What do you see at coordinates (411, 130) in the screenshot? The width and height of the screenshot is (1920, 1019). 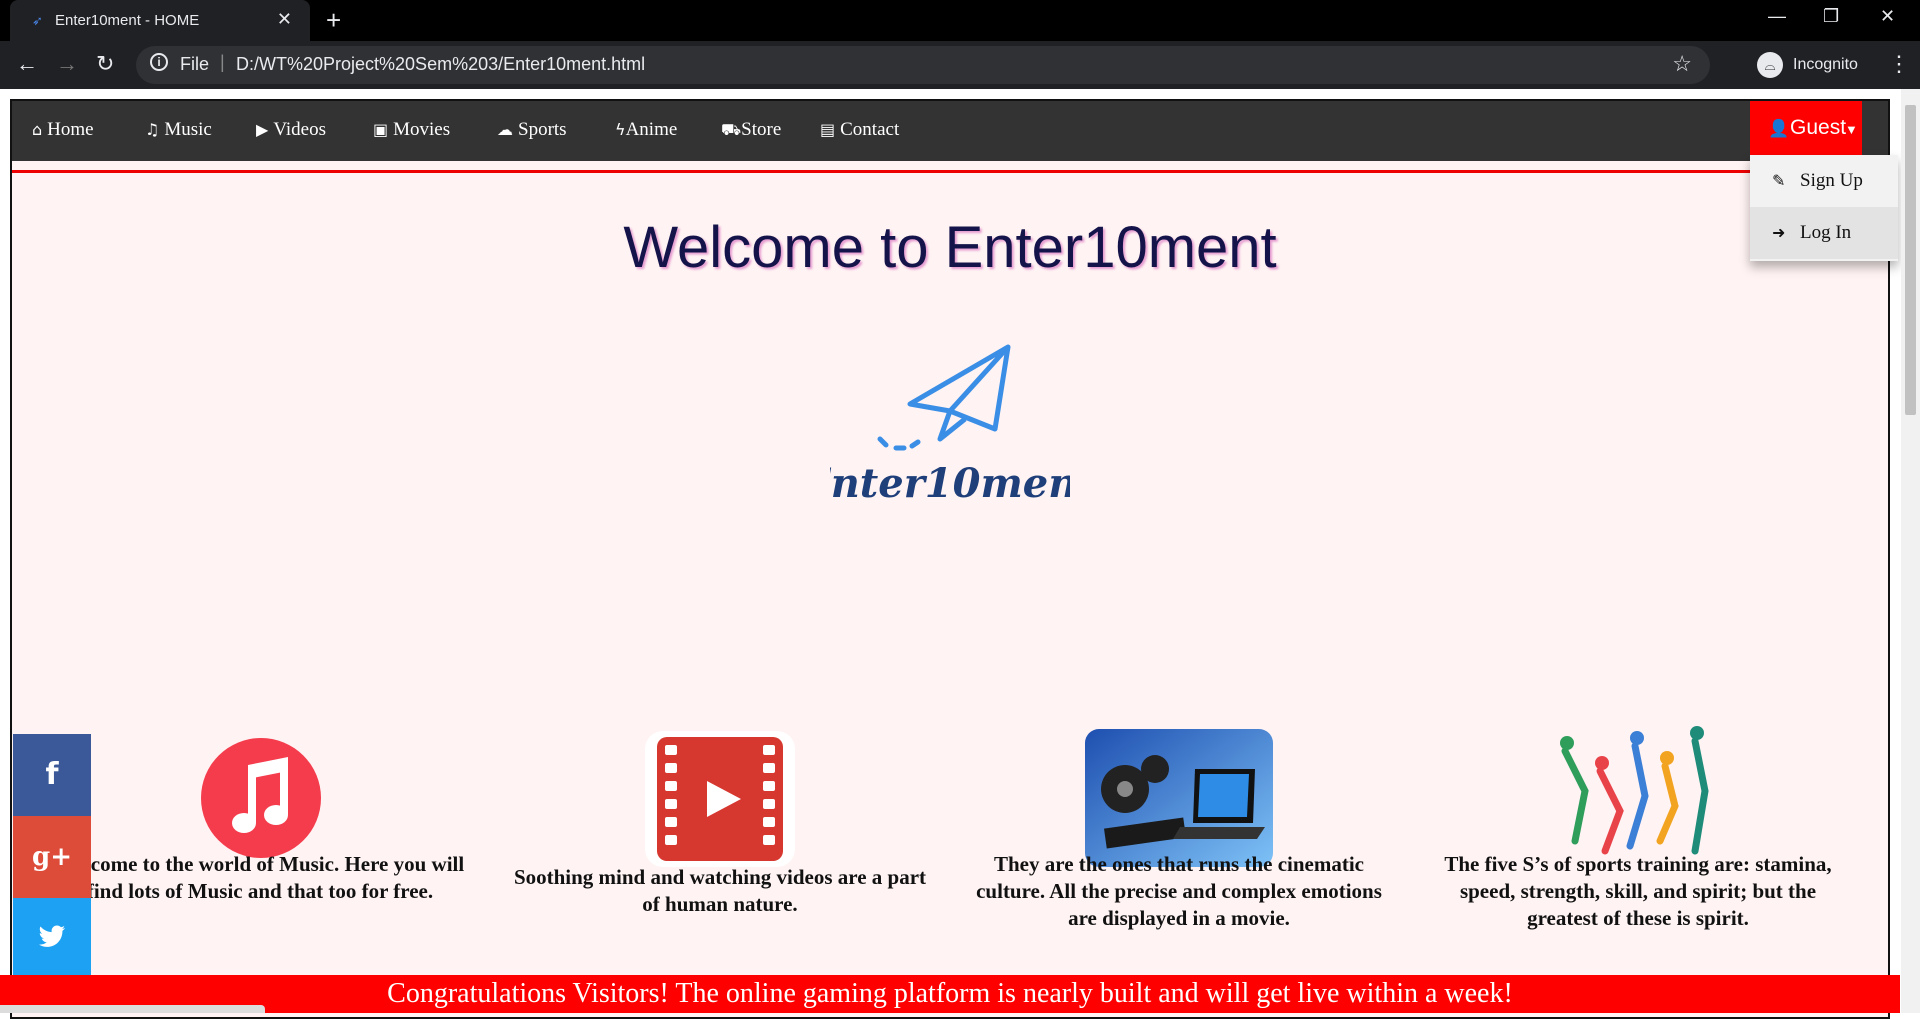 I see `nav-movies: ▣ Movies` at bounding box center [411, 130].